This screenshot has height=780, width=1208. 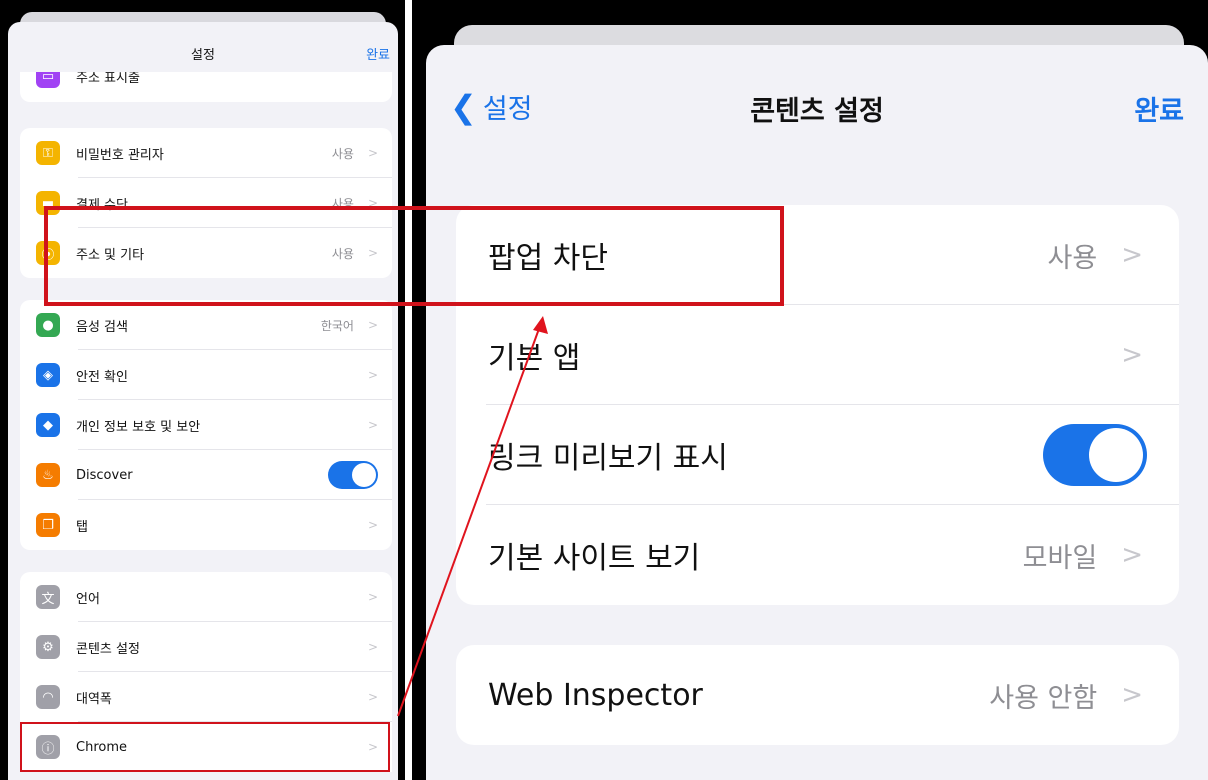 I want to click on key-icon: ⚿, so click(x=48, y=153).